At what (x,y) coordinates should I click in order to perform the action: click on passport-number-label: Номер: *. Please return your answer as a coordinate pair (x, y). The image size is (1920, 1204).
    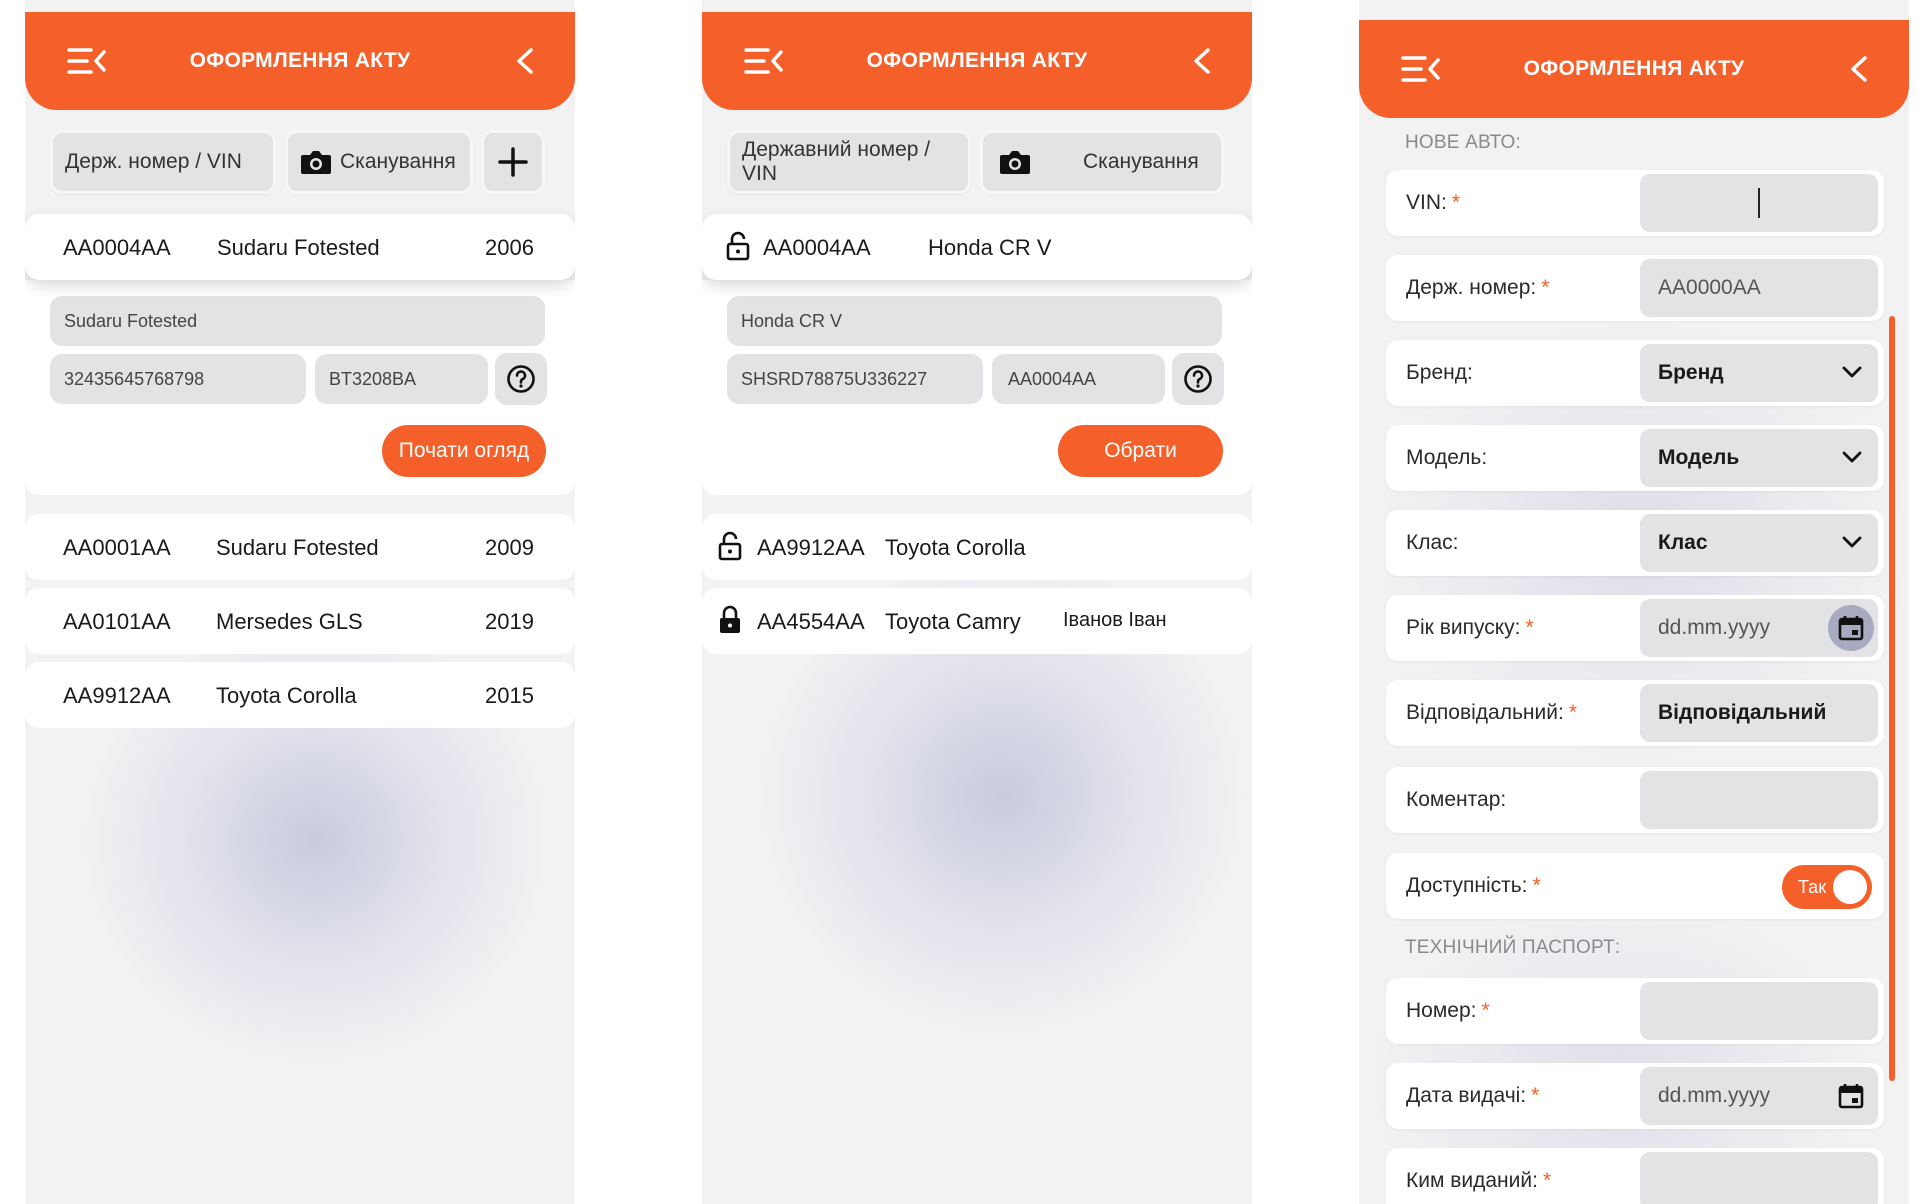
    Looking at the image, I should click on (1448, 1010).